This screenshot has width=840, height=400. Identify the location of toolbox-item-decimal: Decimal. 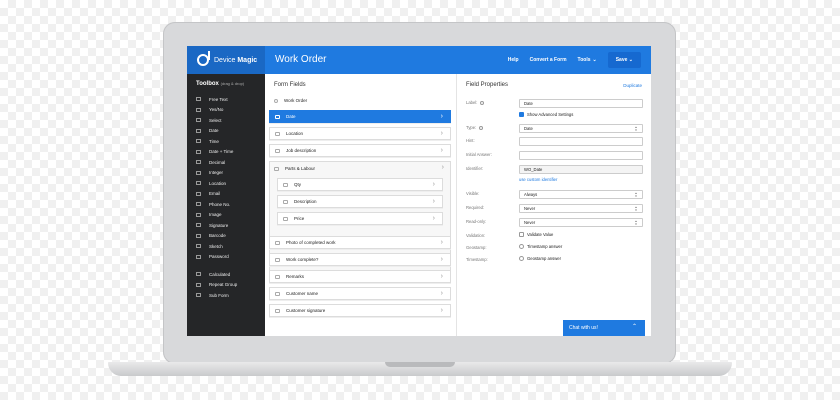
(229, 162).